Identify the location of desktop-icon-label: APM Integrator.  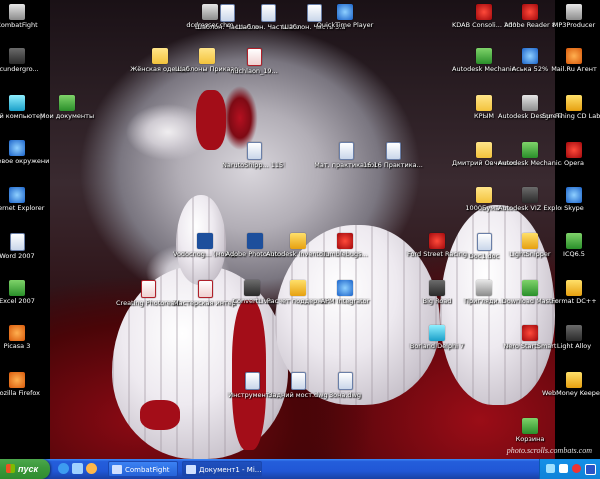
(345, 301).